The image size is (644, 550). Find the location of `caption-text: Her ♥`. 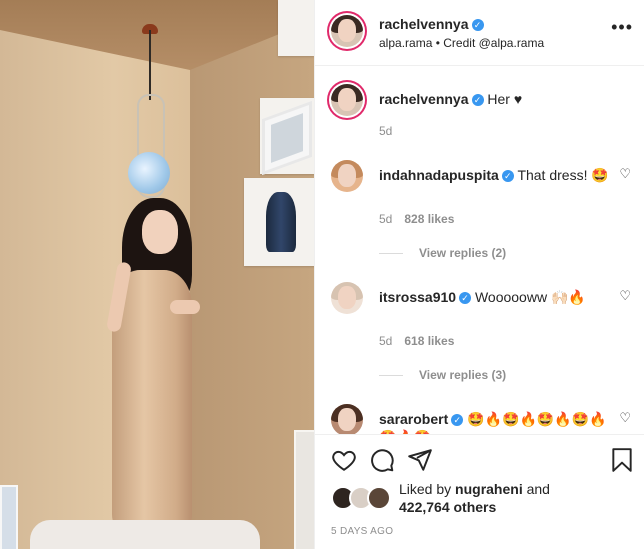

caption-text: Her ♥ is located at coordinates (505, 99).